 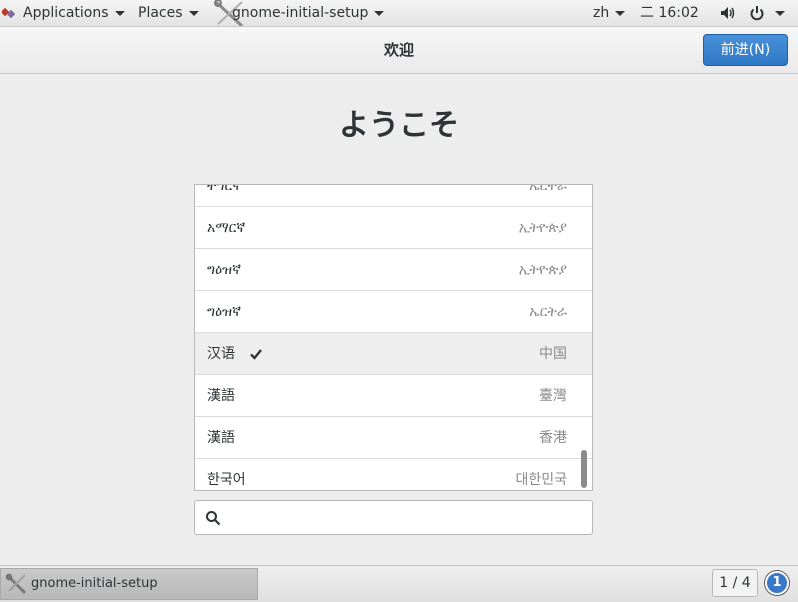 I want to click on language-row: 漢語 臺灣, so click(x=393, y=396).